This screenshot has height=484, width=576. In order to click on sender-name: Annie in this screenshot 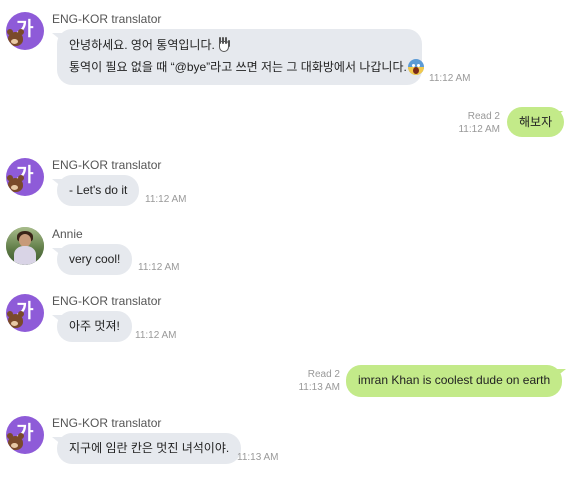, I will do `click(67, 234)`.